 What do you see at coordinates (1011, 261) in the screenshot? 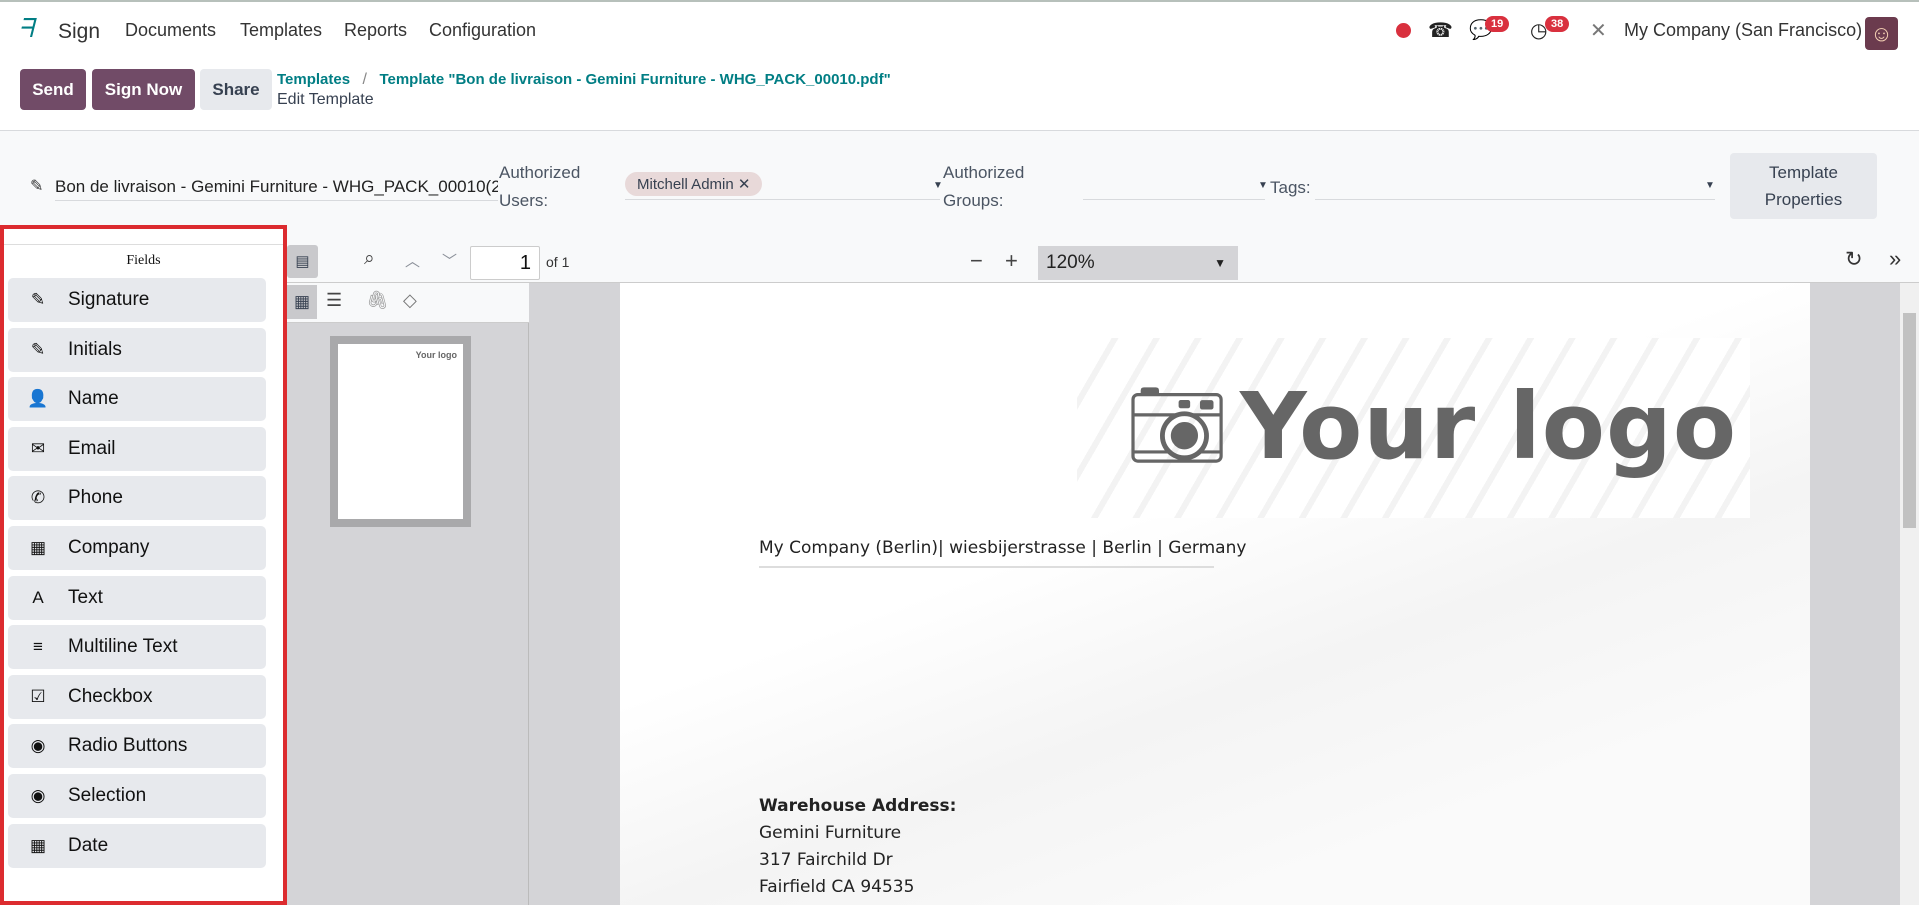
I see `zoom-in-icon: +` at bounding box center [1011, 261].